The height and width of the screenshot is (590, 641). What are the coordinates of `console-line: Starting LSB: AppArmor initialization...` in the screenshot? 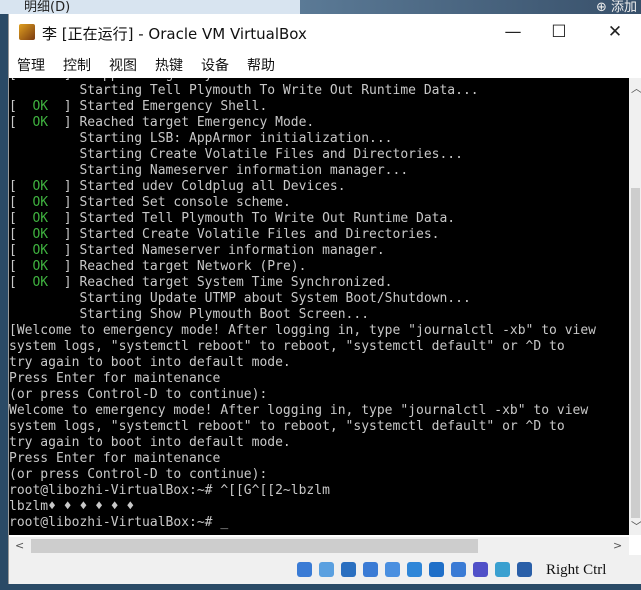 It's located at (201, 138).